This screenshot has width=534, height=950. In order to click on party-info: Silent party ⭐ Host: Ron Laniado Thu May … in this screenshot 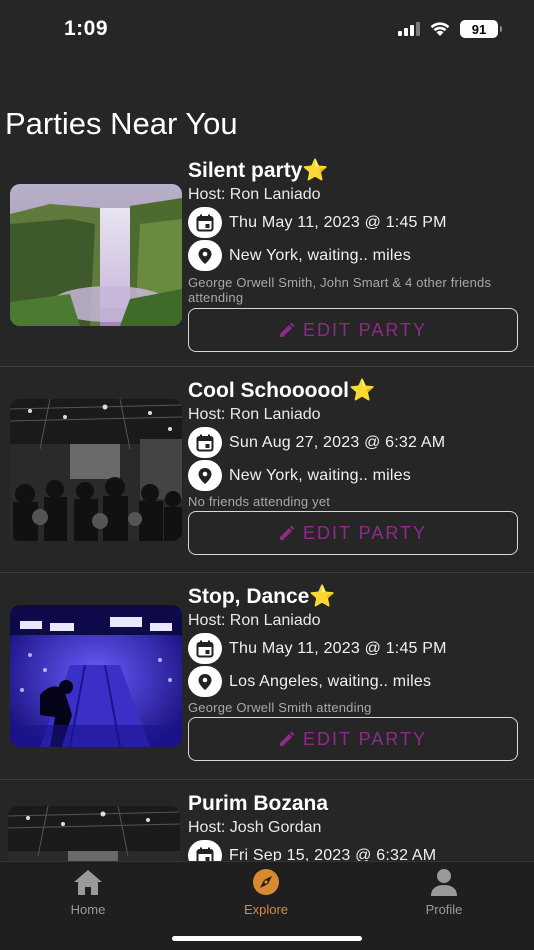, I will do `click(353, 254)`.